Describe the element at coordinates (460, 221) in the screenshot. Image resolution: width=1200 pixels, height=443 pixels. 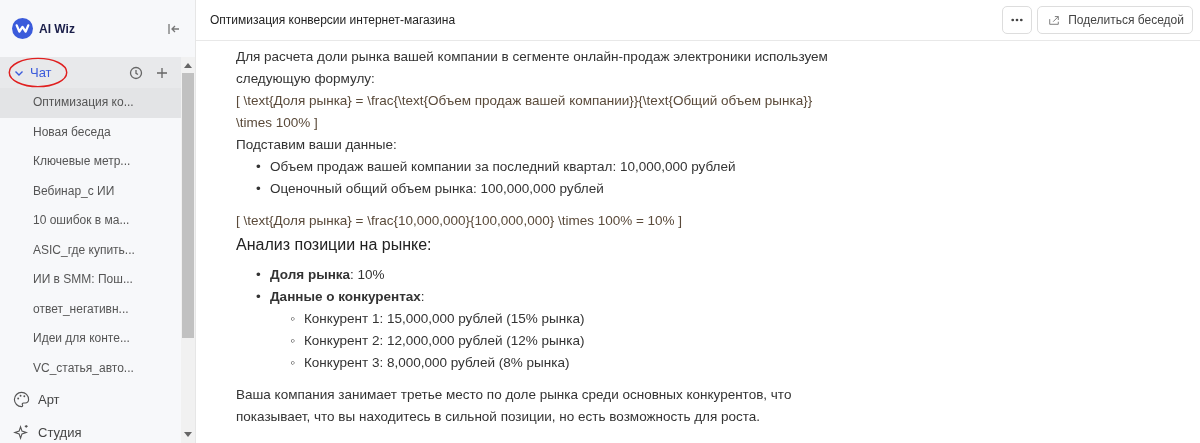
I see `formula-text: [ \text{Доля рынка} = \frac{10,000,000}{100,000,000} \times 100% = 10% ]` at that location.